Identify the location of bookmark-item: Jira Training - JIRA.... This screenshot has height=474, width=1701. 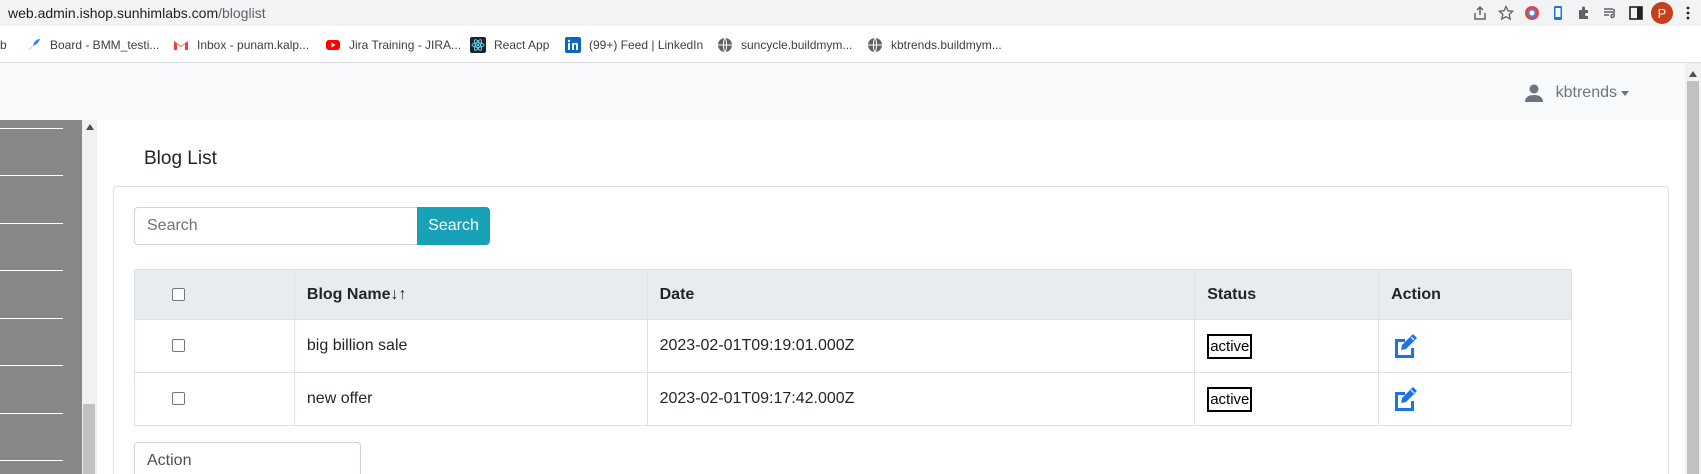
(393, 45).